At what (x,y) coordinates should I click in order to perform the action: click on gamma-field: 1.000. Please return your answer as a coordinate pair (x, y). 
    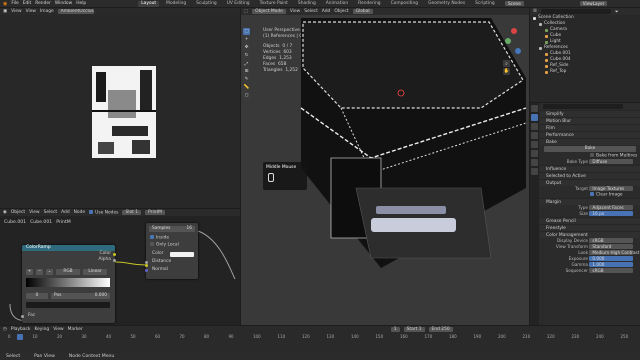
    Looking at the image, I should click on (611, 264).